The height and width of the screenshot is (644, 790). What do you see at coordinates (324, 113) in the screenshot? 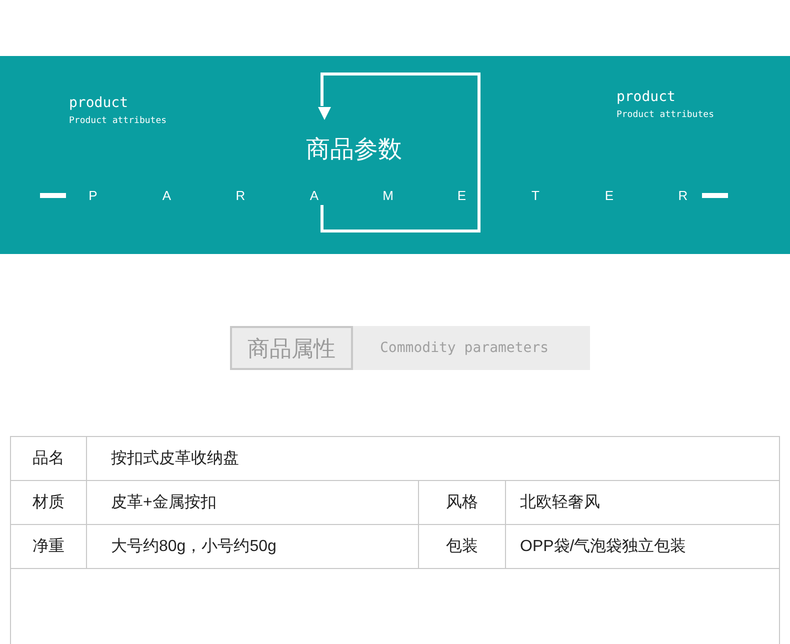
I see `triangle-icon` at bounding box center [324, 113].